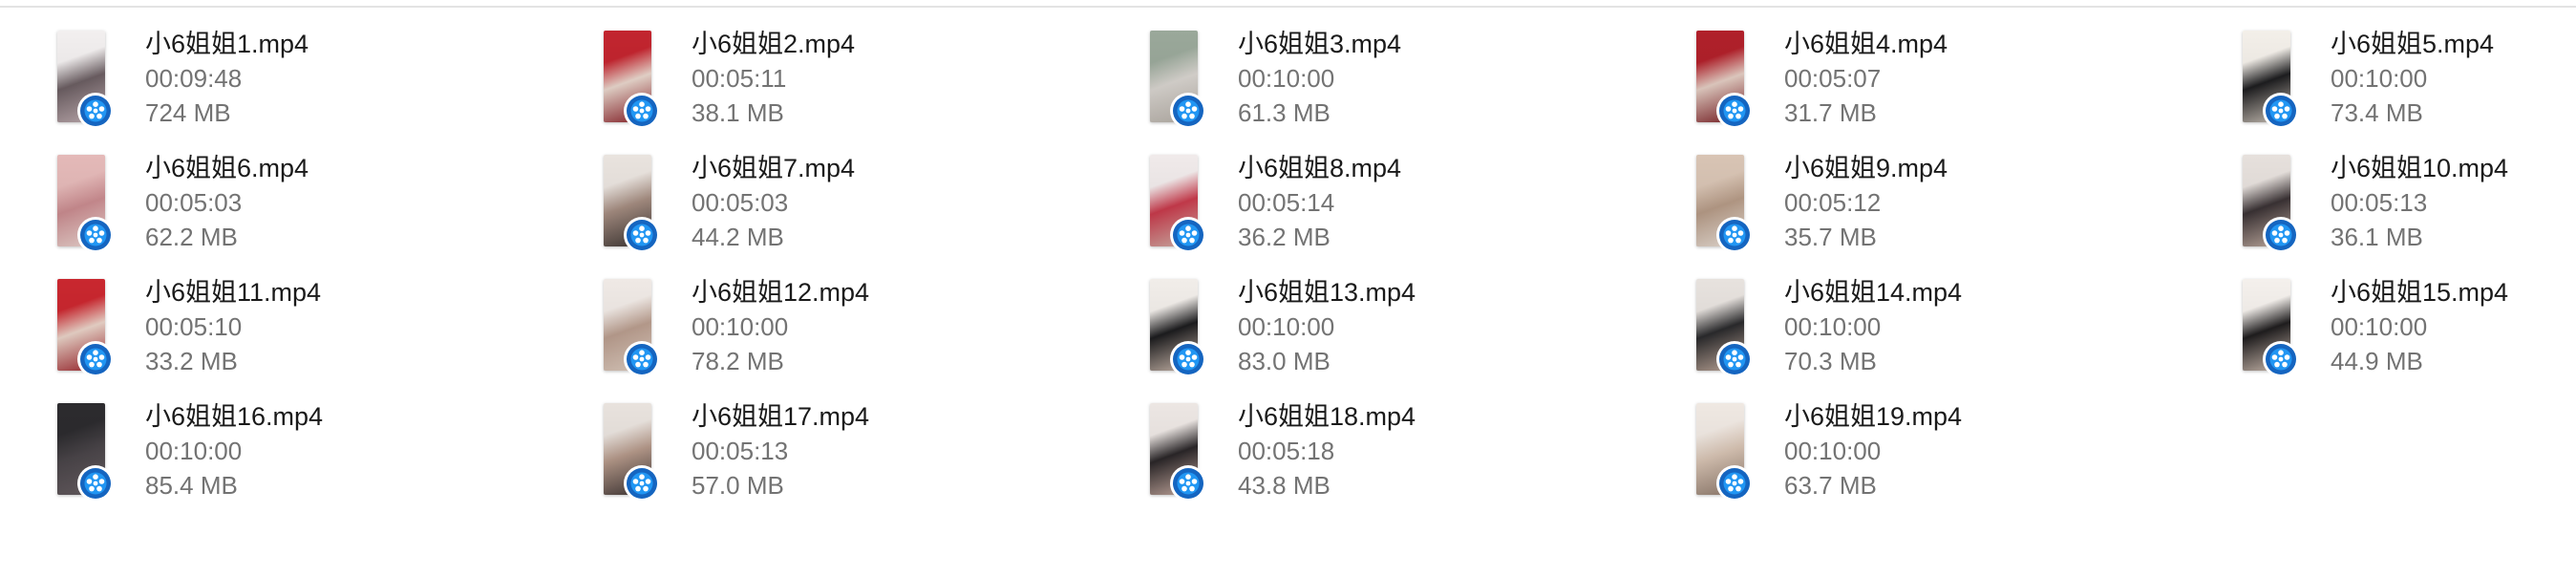 The image size is (2576, 577). I want to click on file-duration: 00:05:12, so click(1833, 202).